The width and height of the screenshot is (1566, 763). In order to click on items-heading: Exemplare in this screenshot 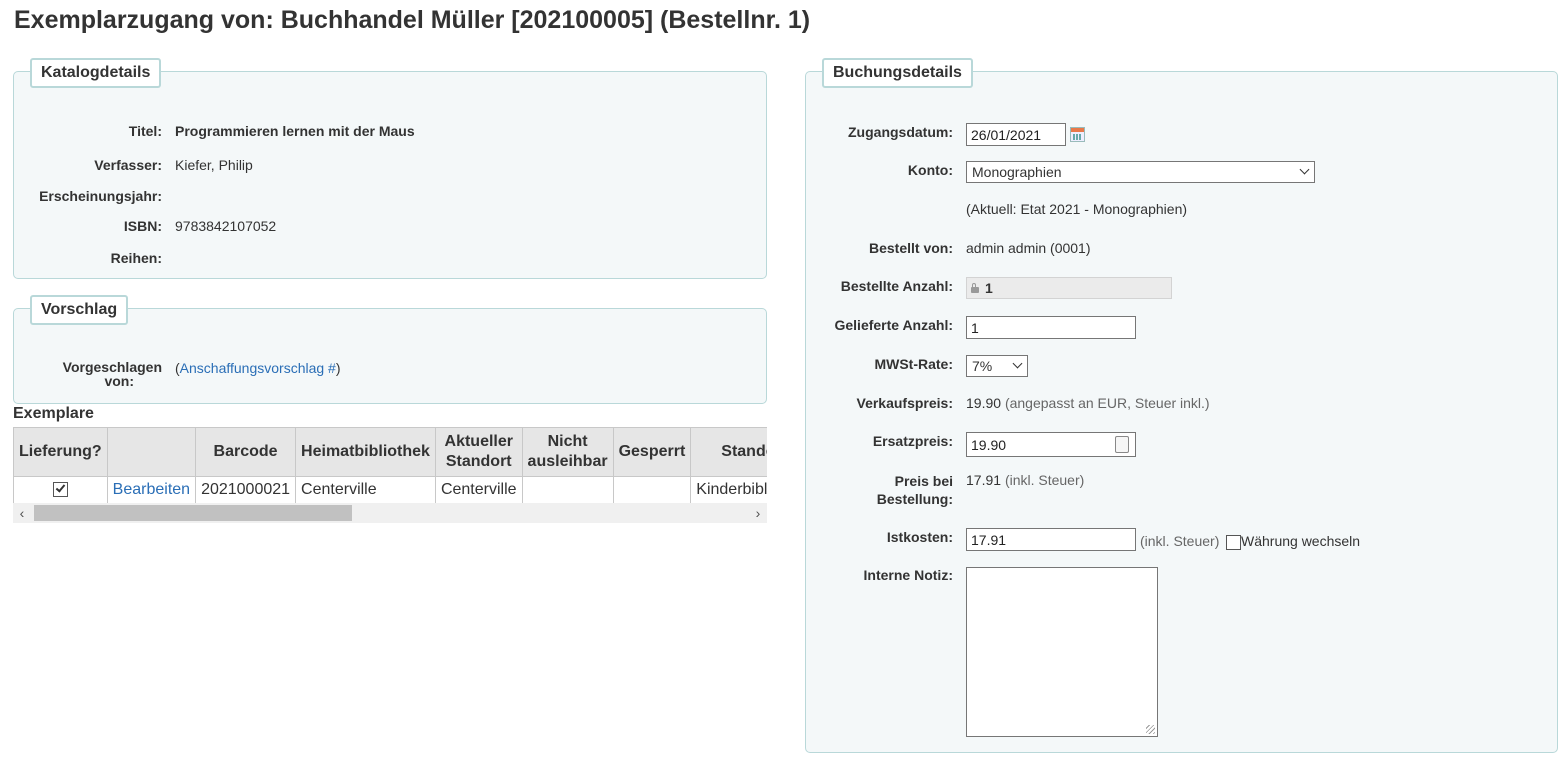, I will do `click(53, 413)`.